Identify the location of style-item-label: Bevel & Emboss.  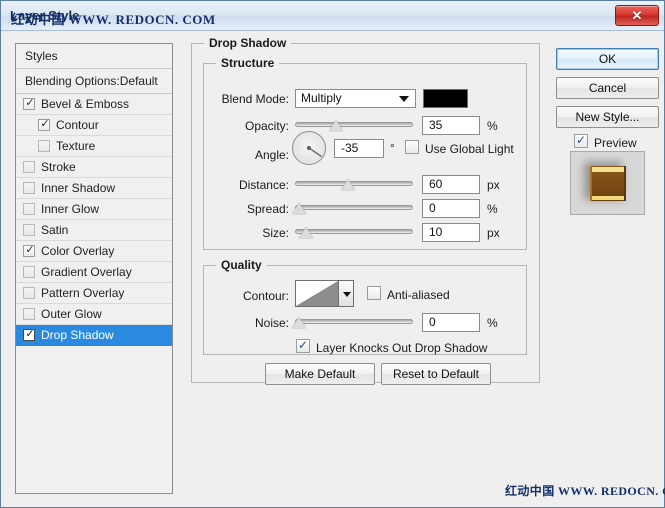
(85, 104).